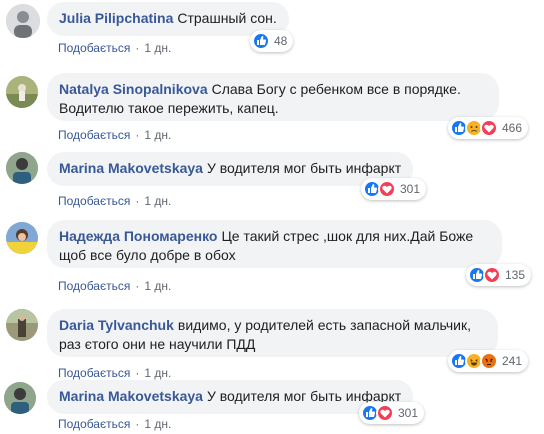 Image resolution: width=544 pixels, height=434 pixels. I want to click on reaction-summary: 48, so click(272, 41).